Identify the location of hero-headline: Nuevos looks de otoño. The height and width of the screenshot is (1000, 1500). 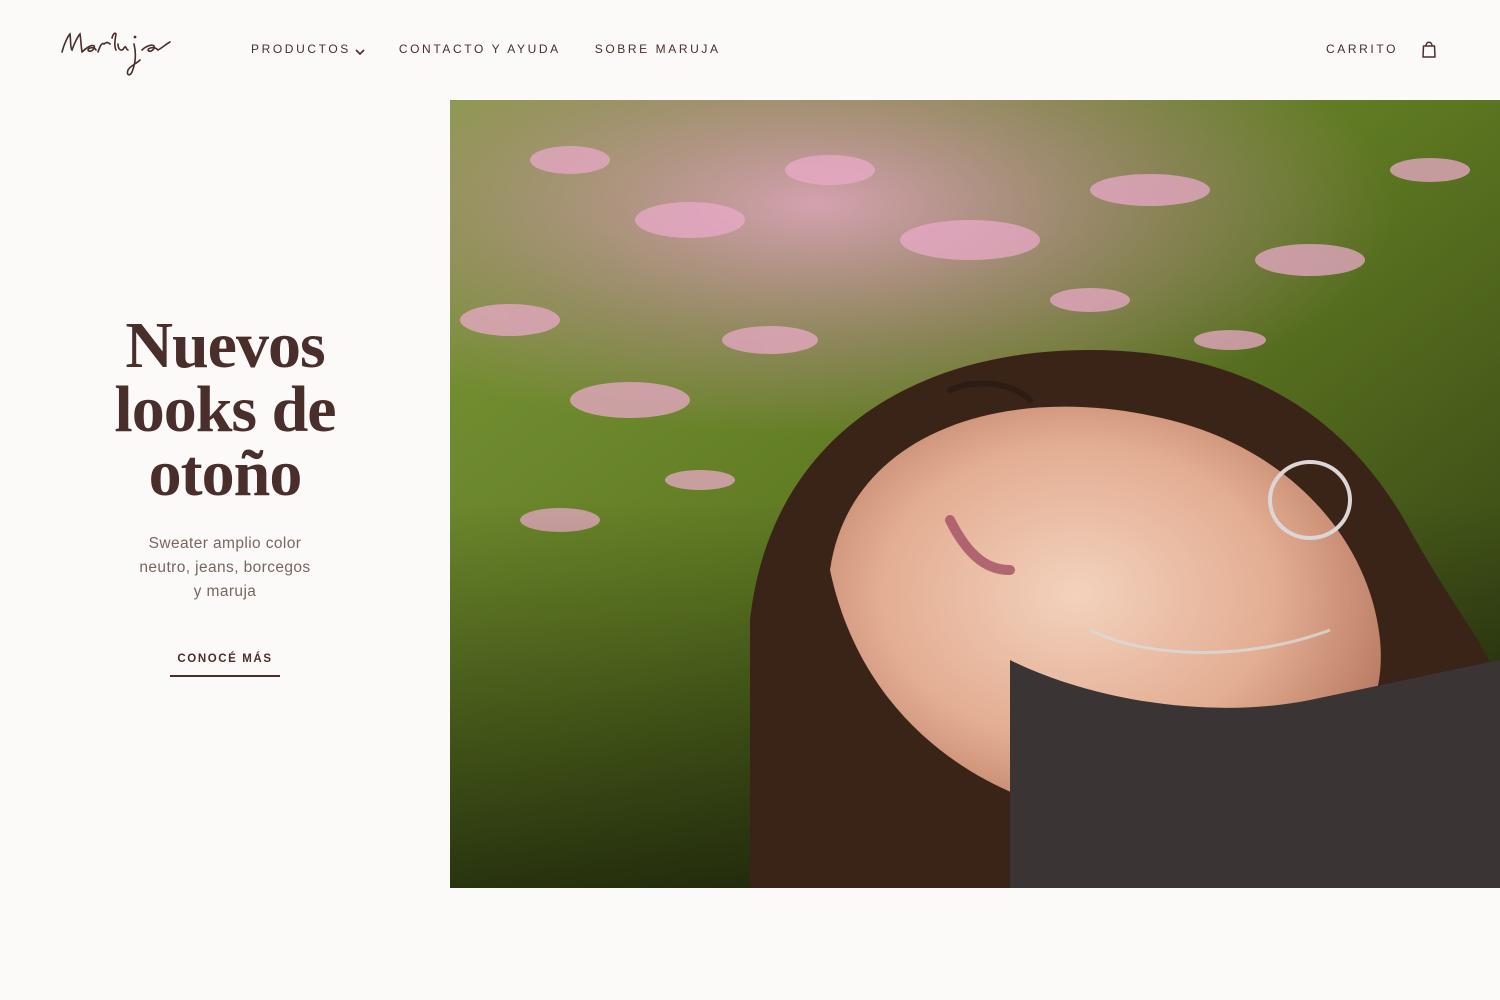
(225, 409).